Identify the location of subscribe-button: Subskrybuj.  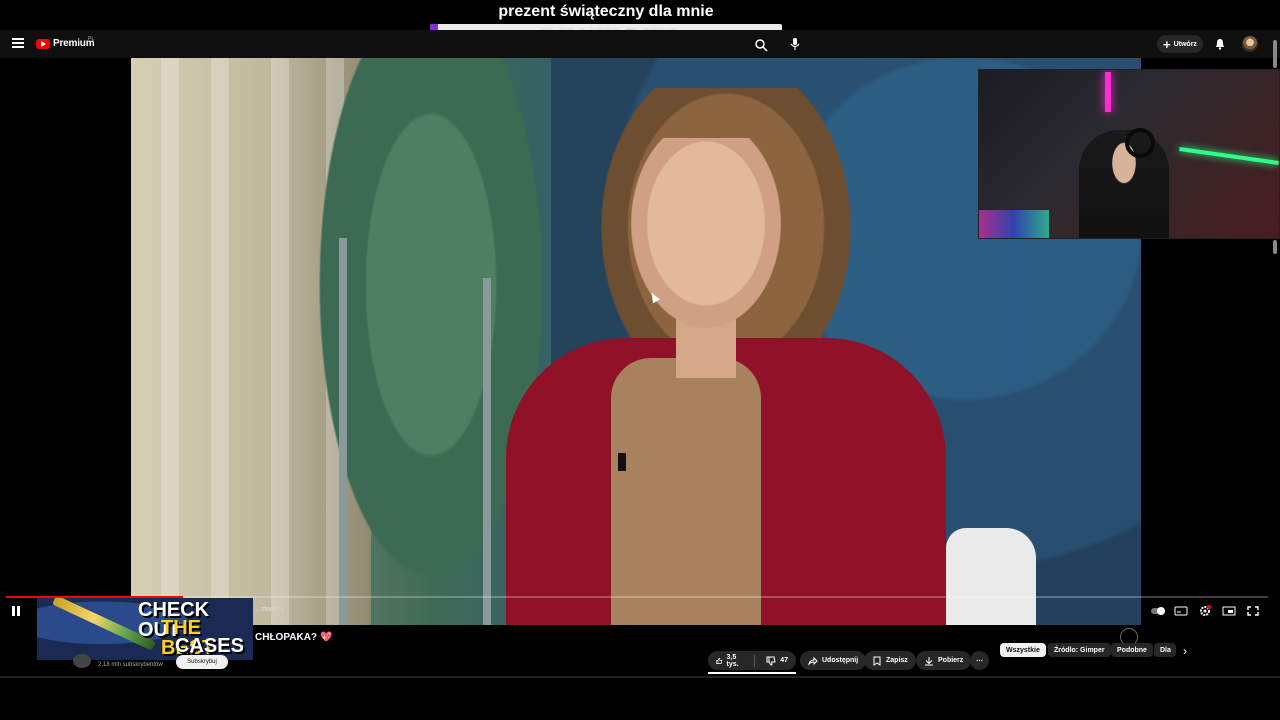
(202, 662).